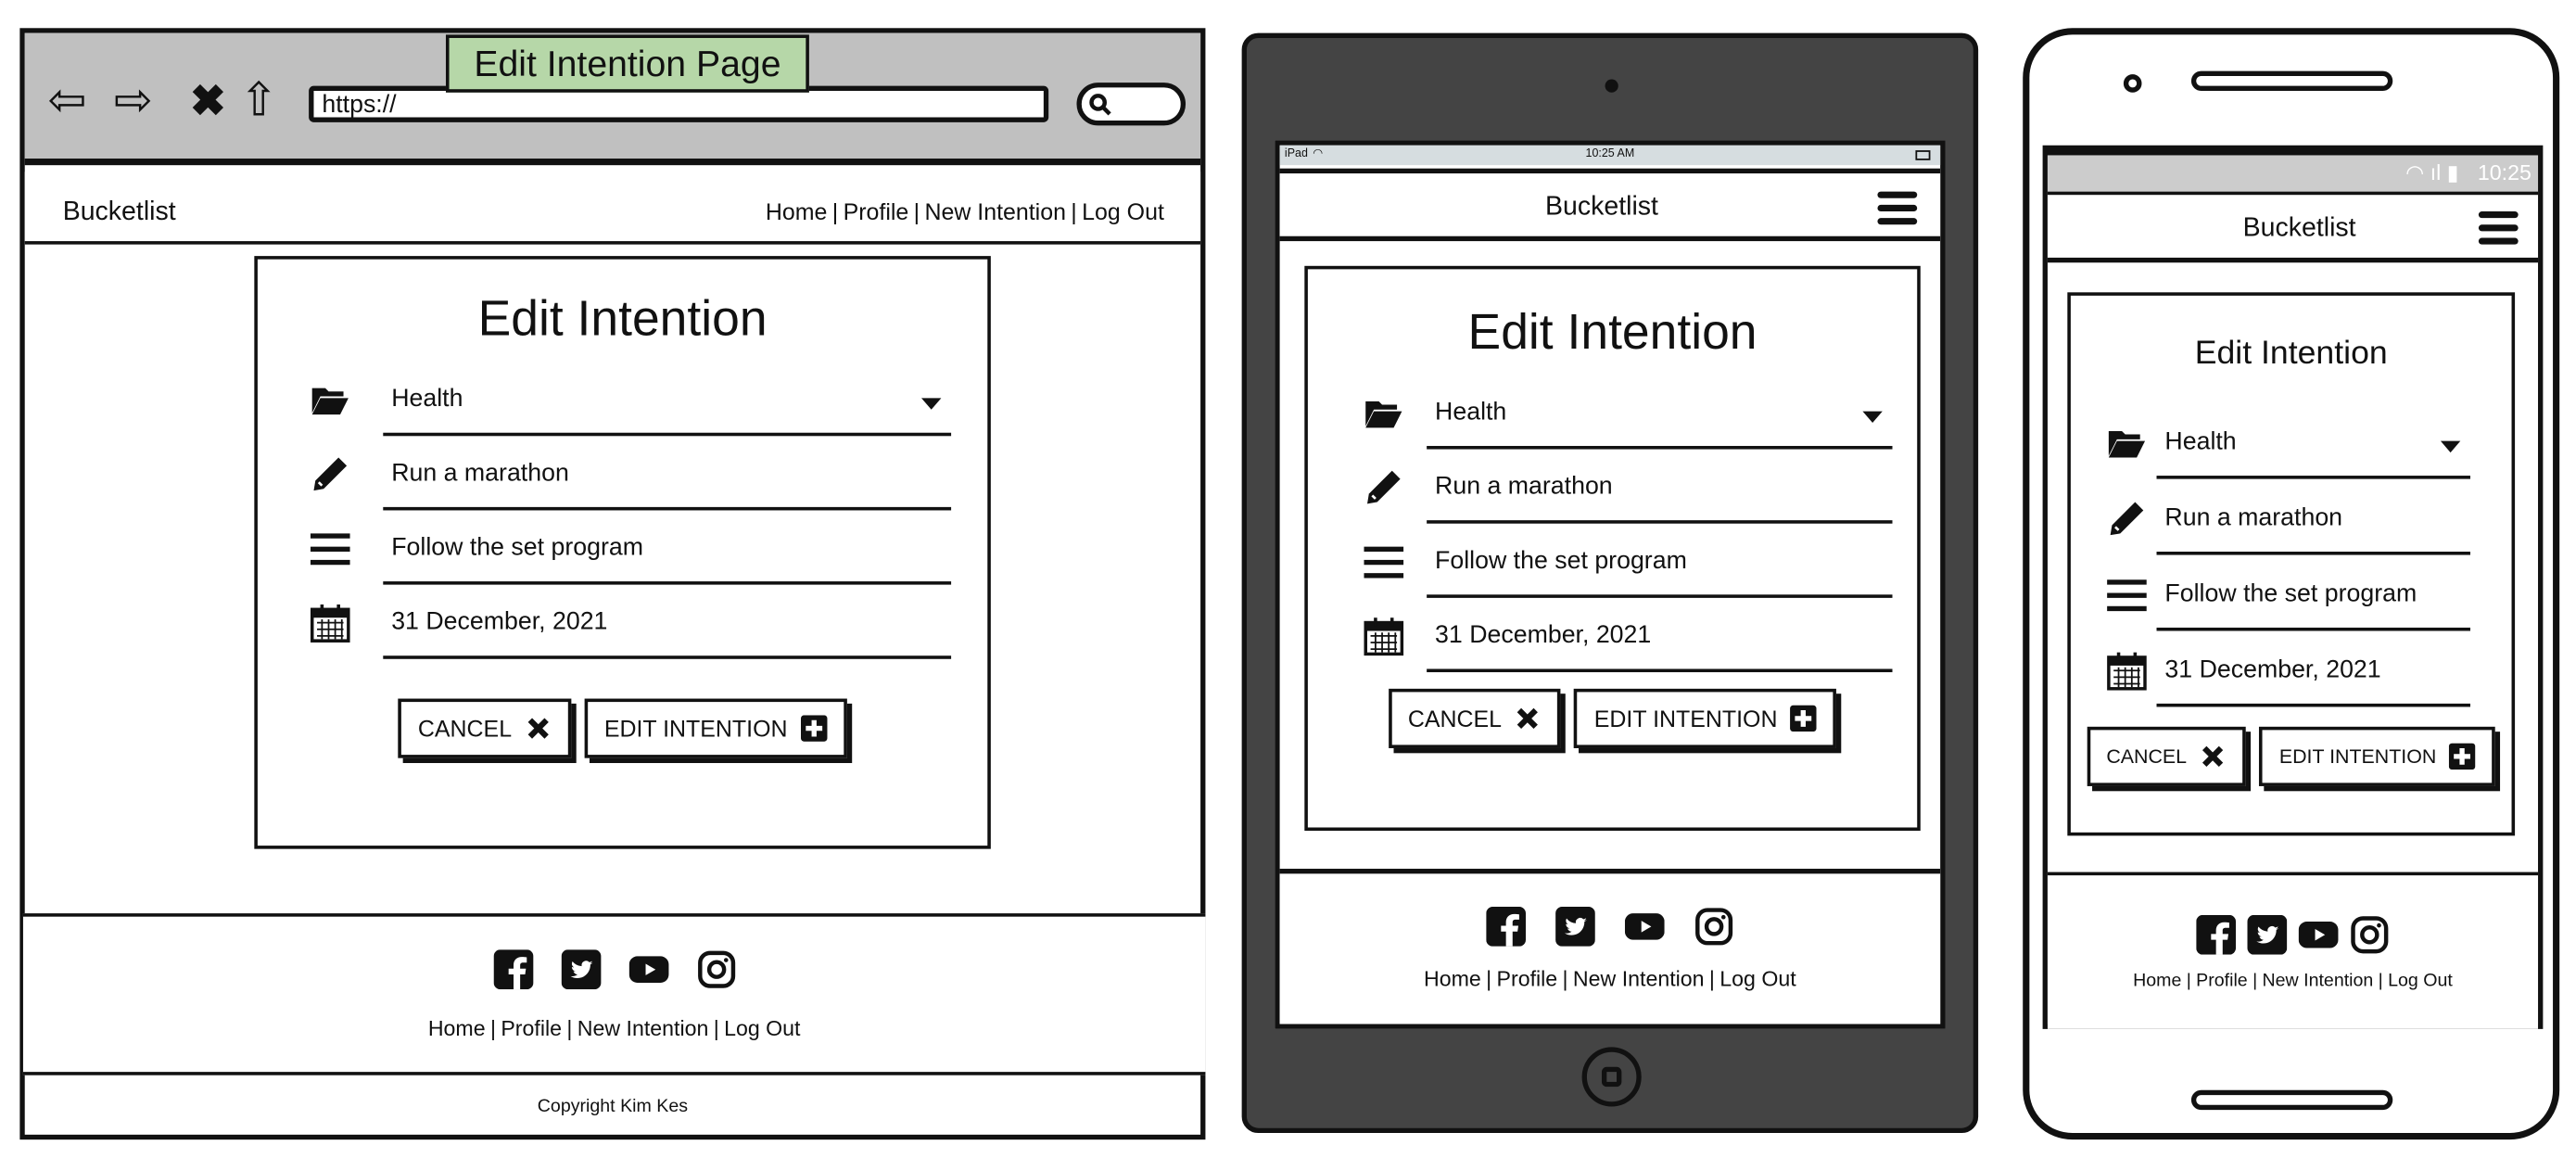 The height and width of the screenshot is (1158, 2576). What do you see at coordinates (208, 100) in the screenshot?
I see `stop-icon: ✖` at bounding box center [208, 100].